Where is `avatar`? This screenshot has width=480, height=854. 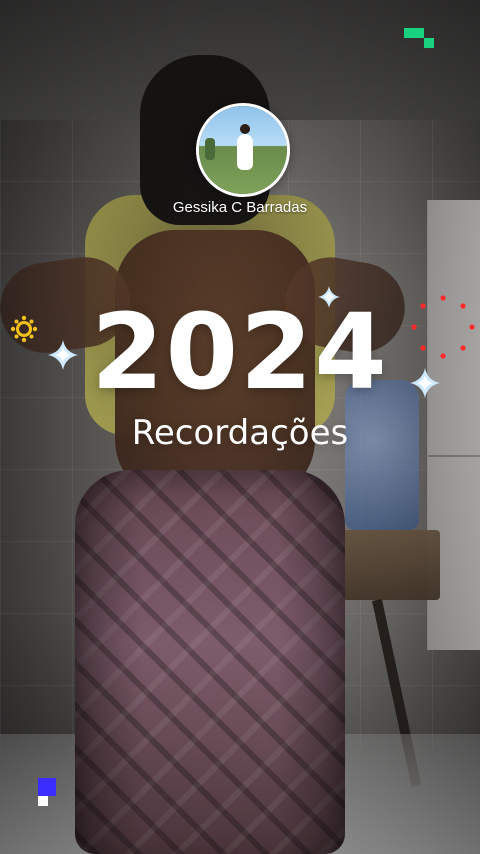
avatar is located at coordinates (243, 150).